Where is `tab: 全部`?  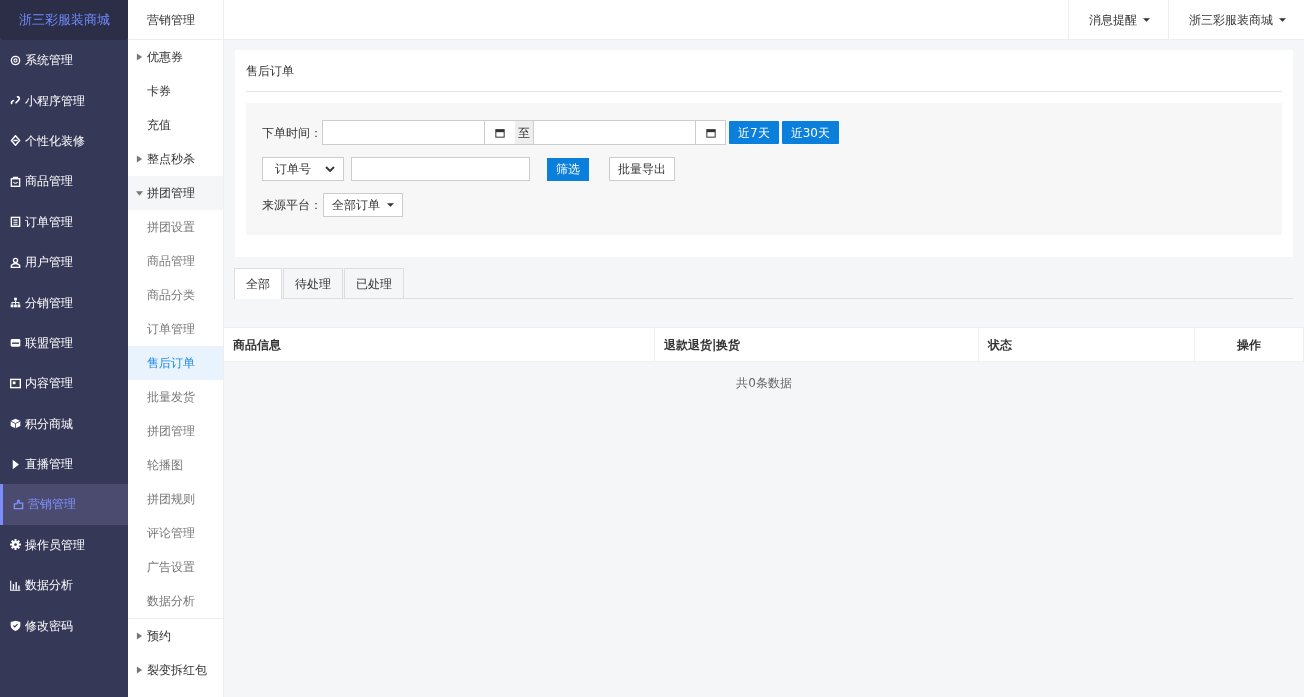
tab: 全部 is located at coordinates (258, 283).